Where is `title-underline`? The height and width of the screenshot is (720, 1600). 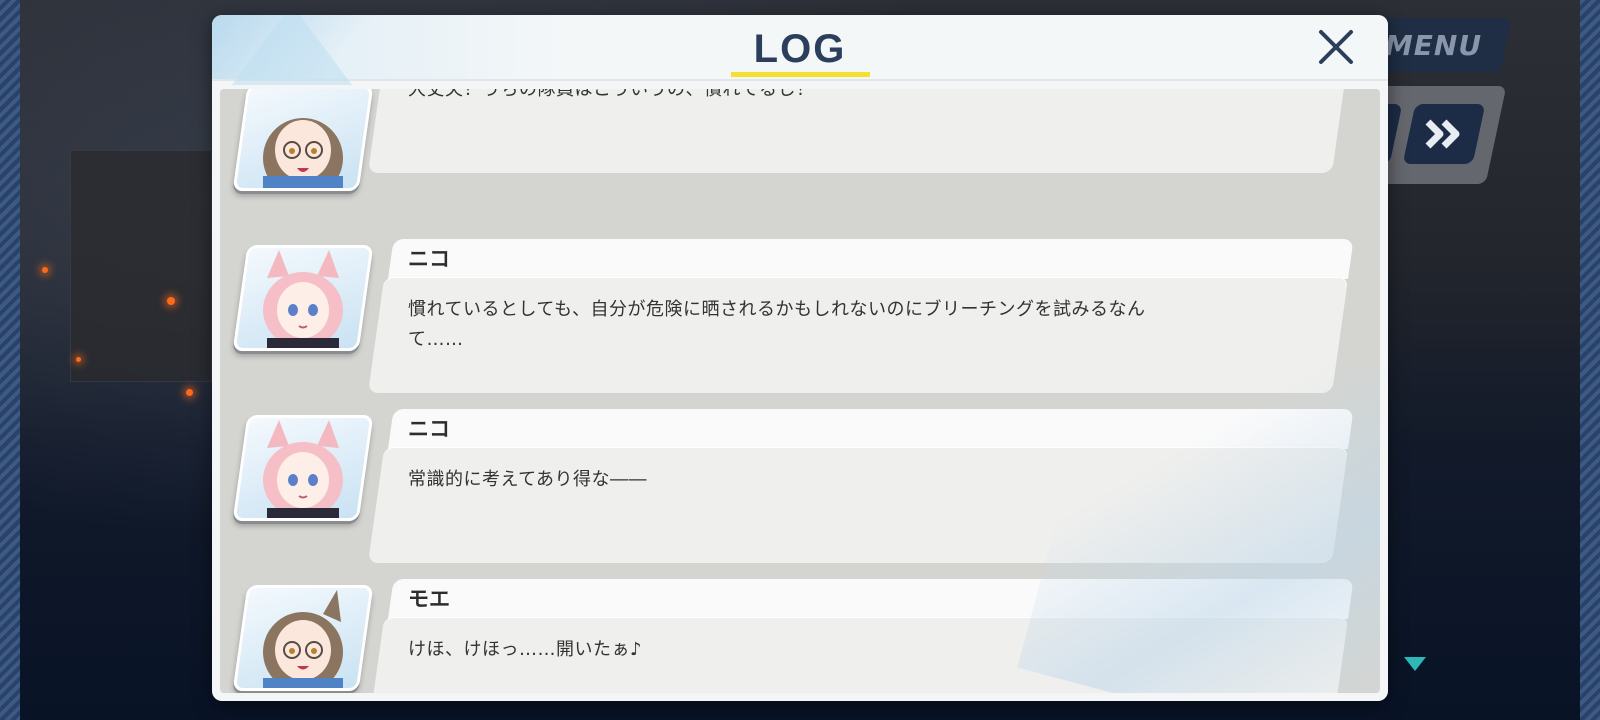
title-underline is located at coordinates (800, 74).